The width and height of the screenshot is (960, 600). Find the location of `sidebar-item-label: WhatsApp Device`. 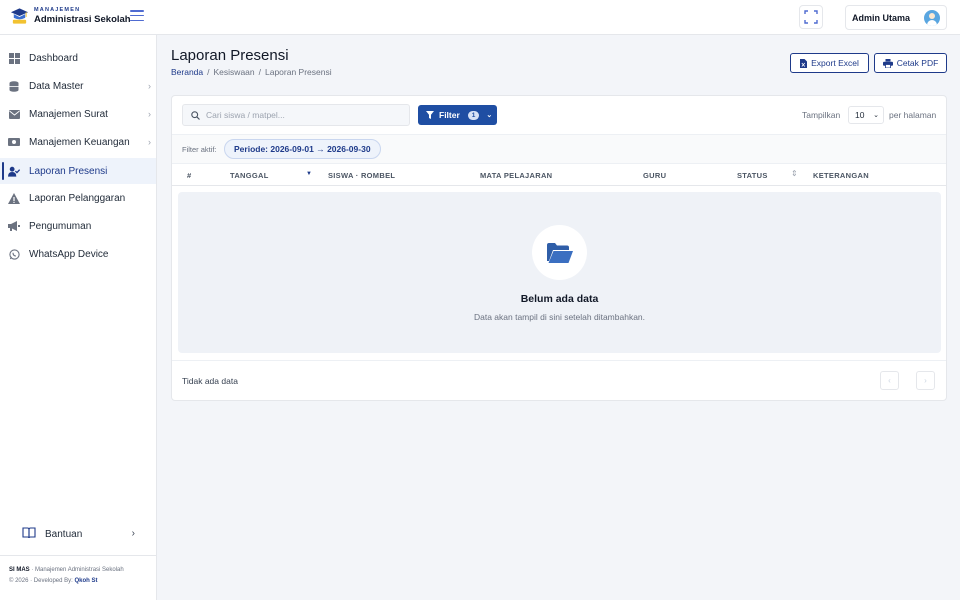

sidebar-item-label: WhatsApp Device is located at coordinates (69, 254).